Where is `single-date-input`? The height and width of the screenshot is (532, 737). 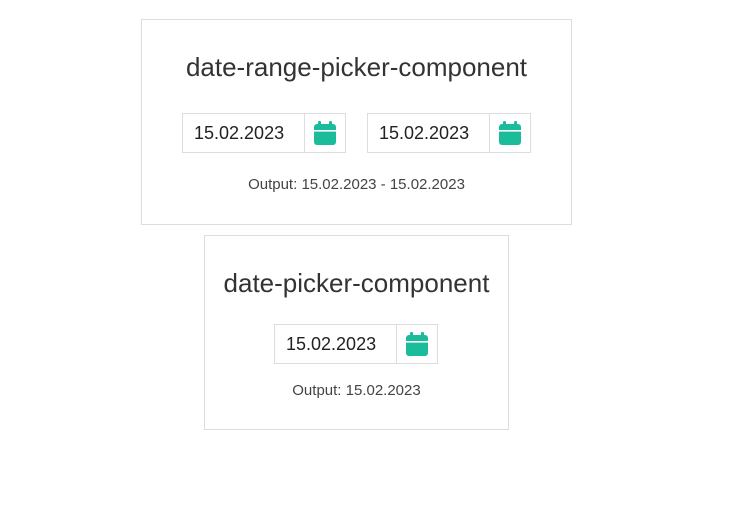 single-date-input is located at coordinates (336, 344).